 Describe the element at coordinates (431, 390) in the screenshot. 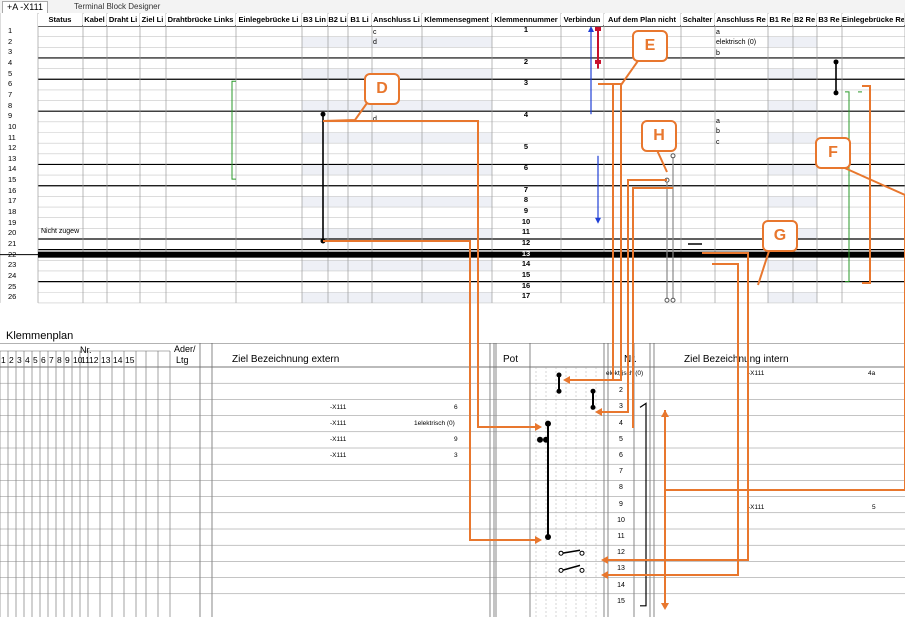

I see `connector-d-bottom` at that location.